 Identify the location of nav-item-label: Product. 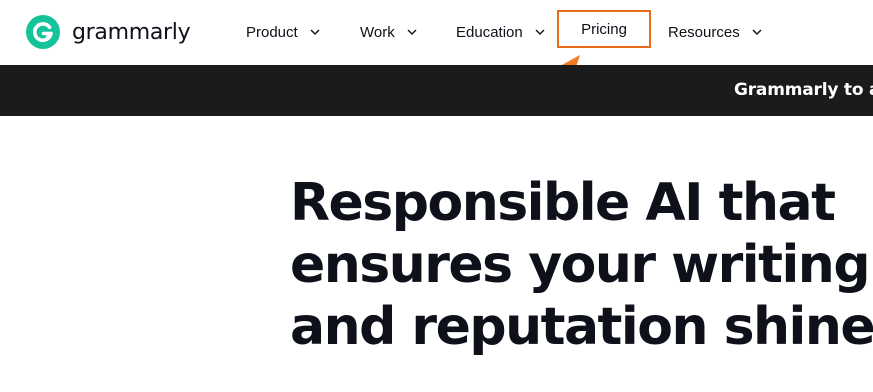
(272, 32).